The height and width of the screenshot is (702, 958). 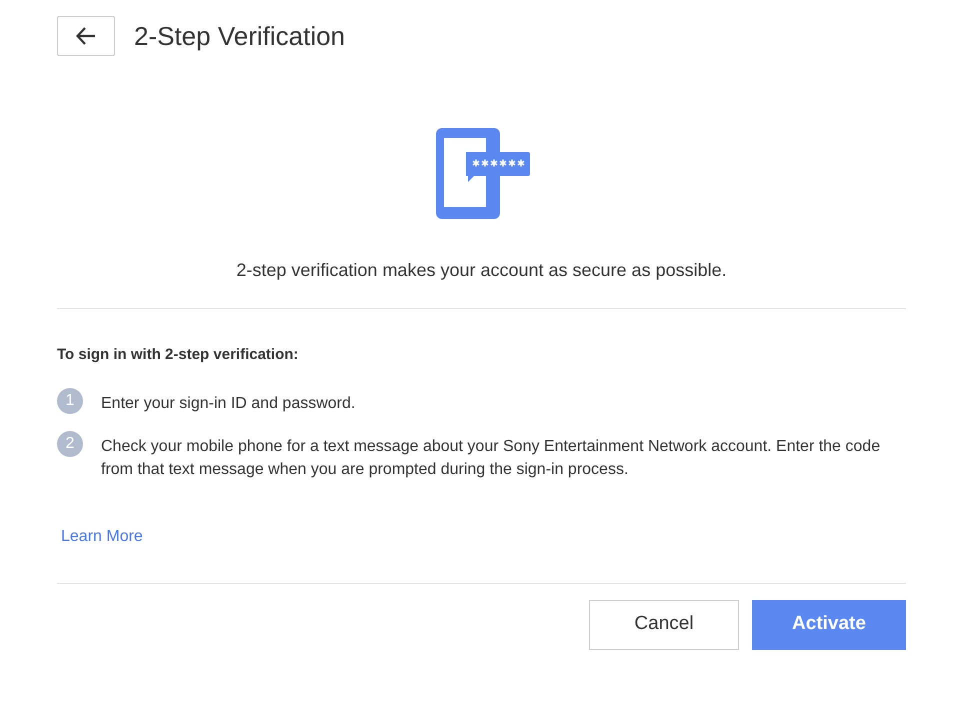 What do you see at coordinates (70, 401) in the screenshot?
I see `step-number: 1` at bounding box center [70, 401].